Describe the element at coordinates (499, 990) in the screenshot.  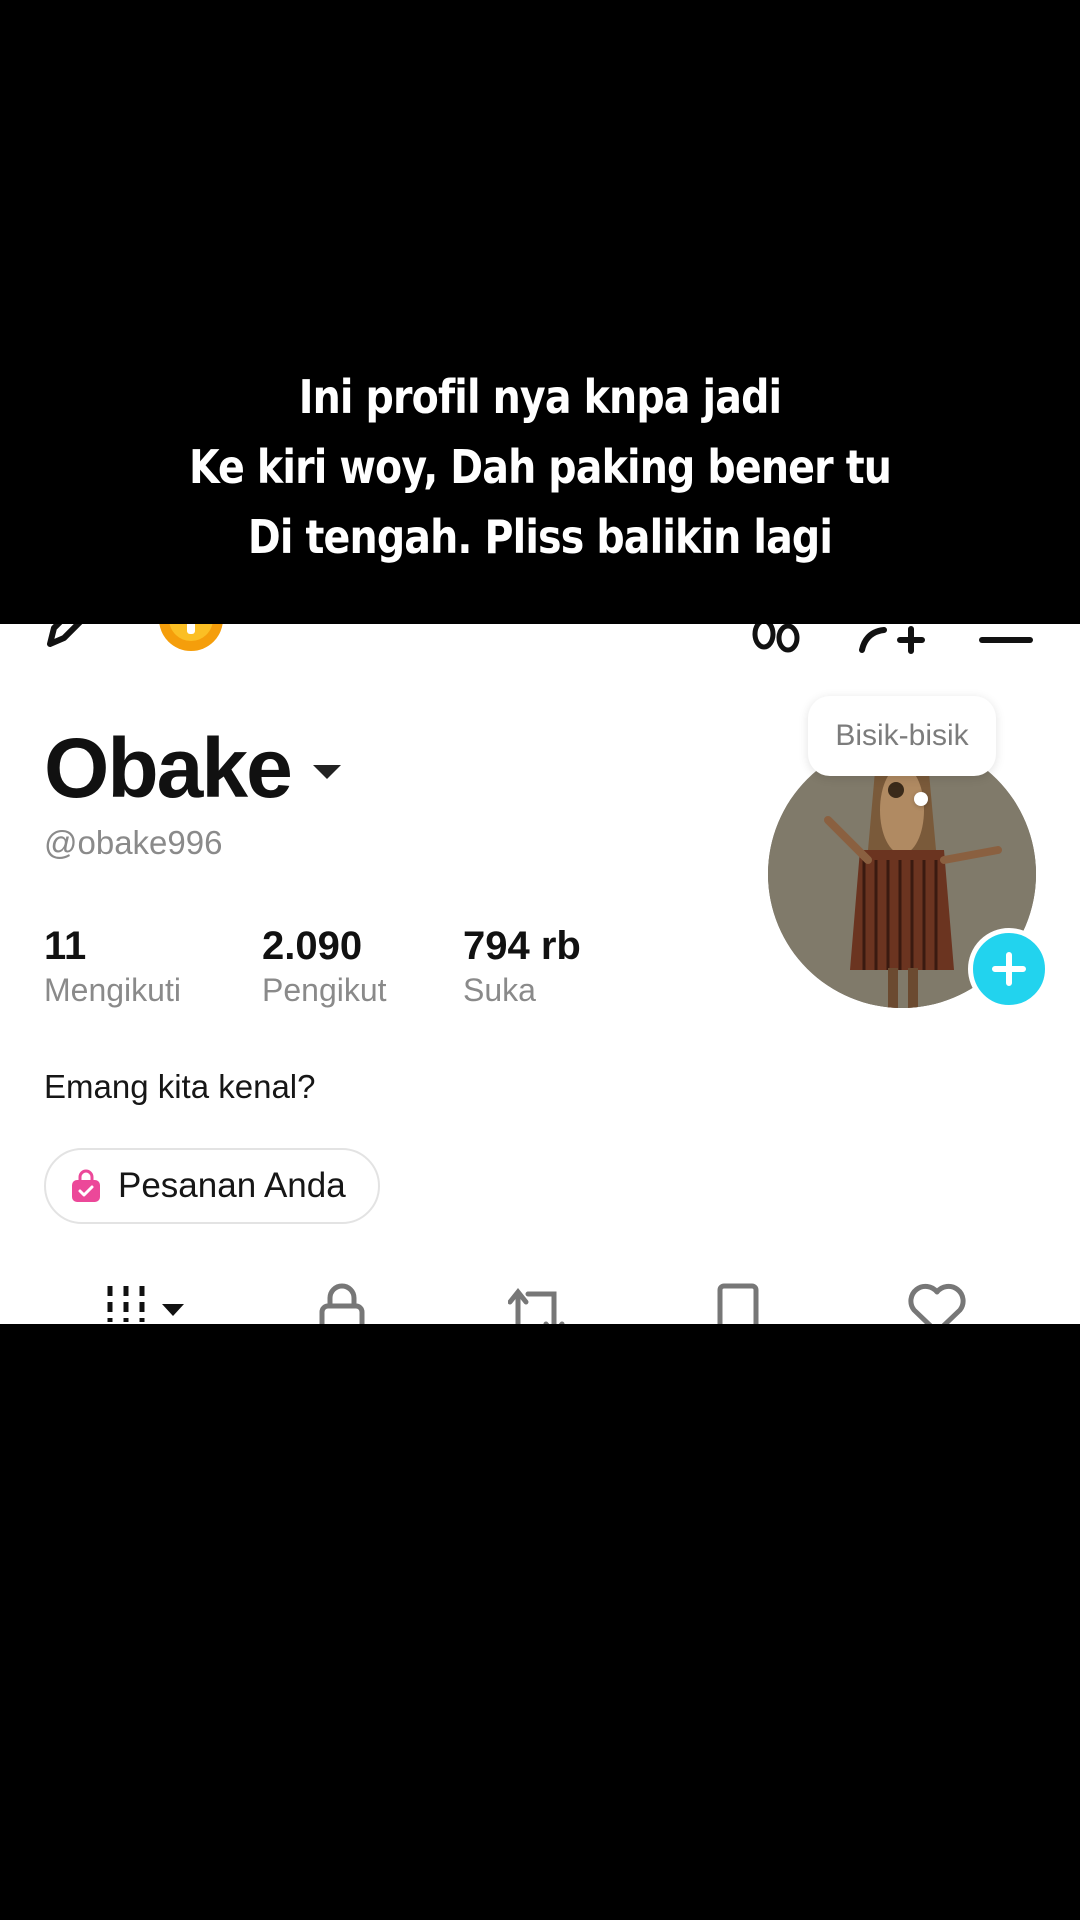
I see `stat-label: Suka` at that location.